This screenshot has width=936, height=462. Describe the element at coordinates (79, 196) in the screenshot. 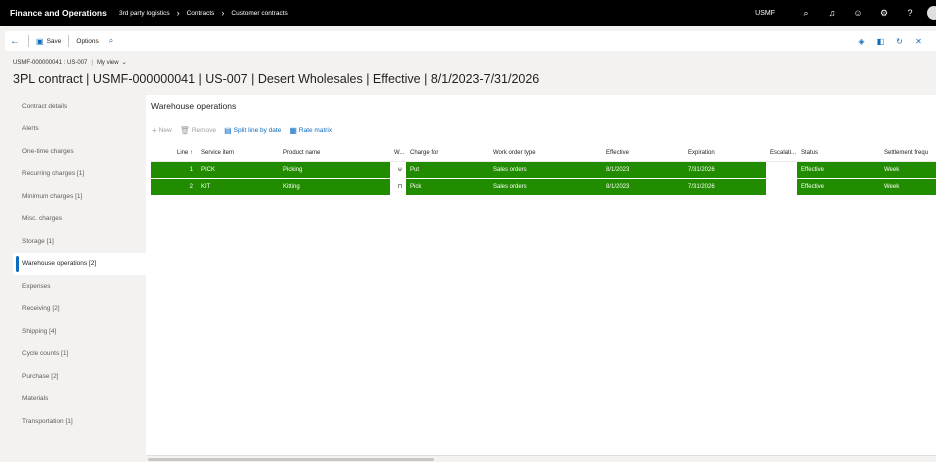

I see `sidebar-item-minimum-charges: Minimum charges [1]` at that location.